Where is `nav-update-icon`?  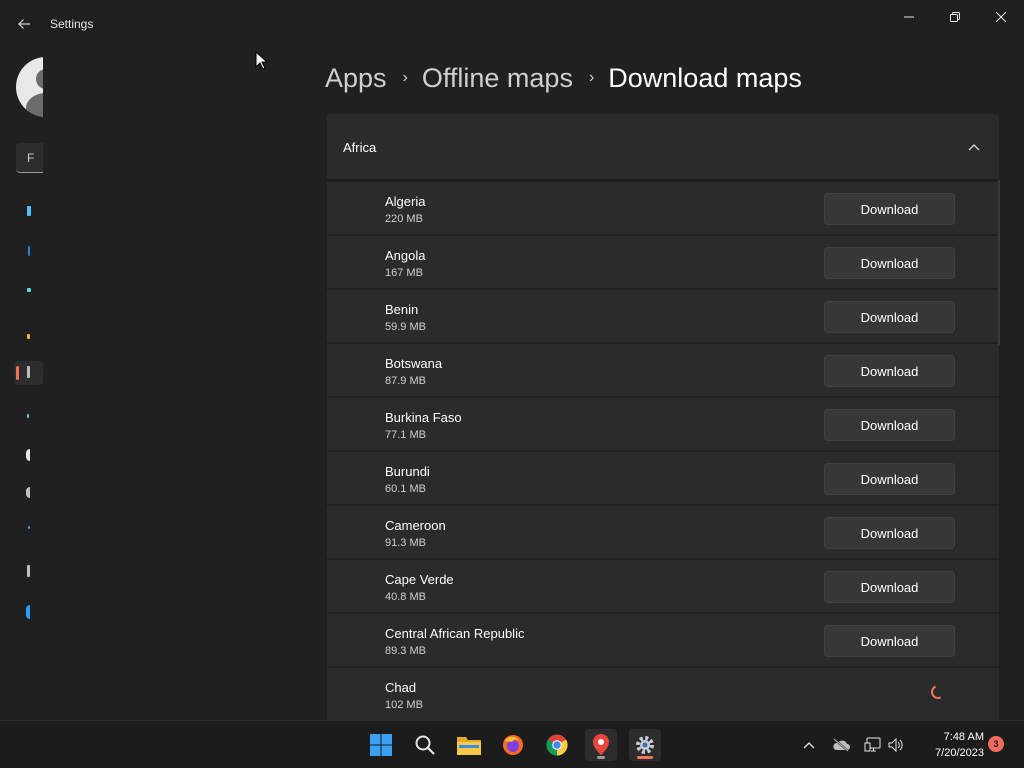 nav-update-icon is located at coordinates (28, 612).